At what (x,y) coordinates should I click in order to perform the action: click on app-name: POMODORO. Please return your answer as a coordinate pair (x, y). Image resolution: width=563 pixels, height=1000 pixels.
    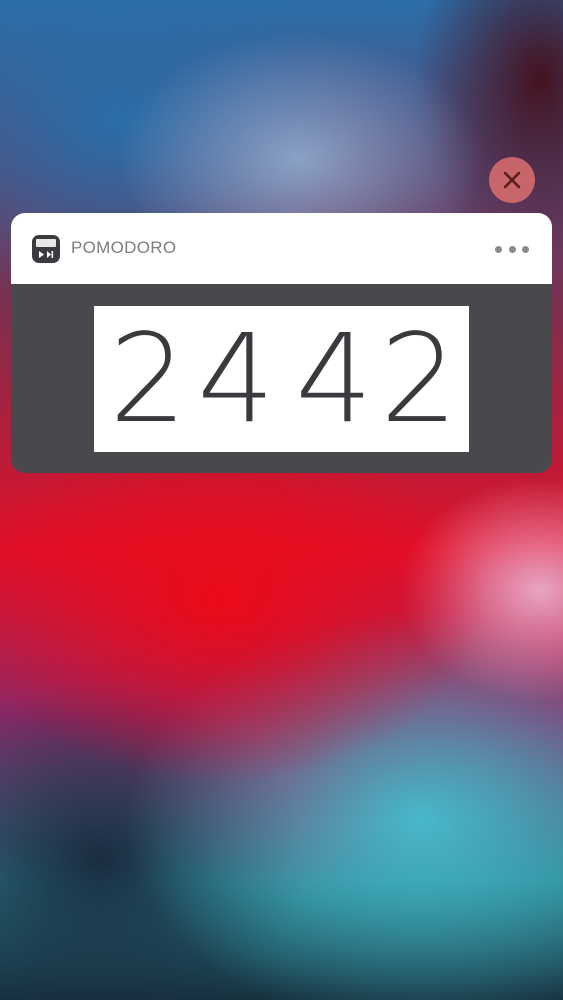
    Looking at the image, I should click on (124, 247).